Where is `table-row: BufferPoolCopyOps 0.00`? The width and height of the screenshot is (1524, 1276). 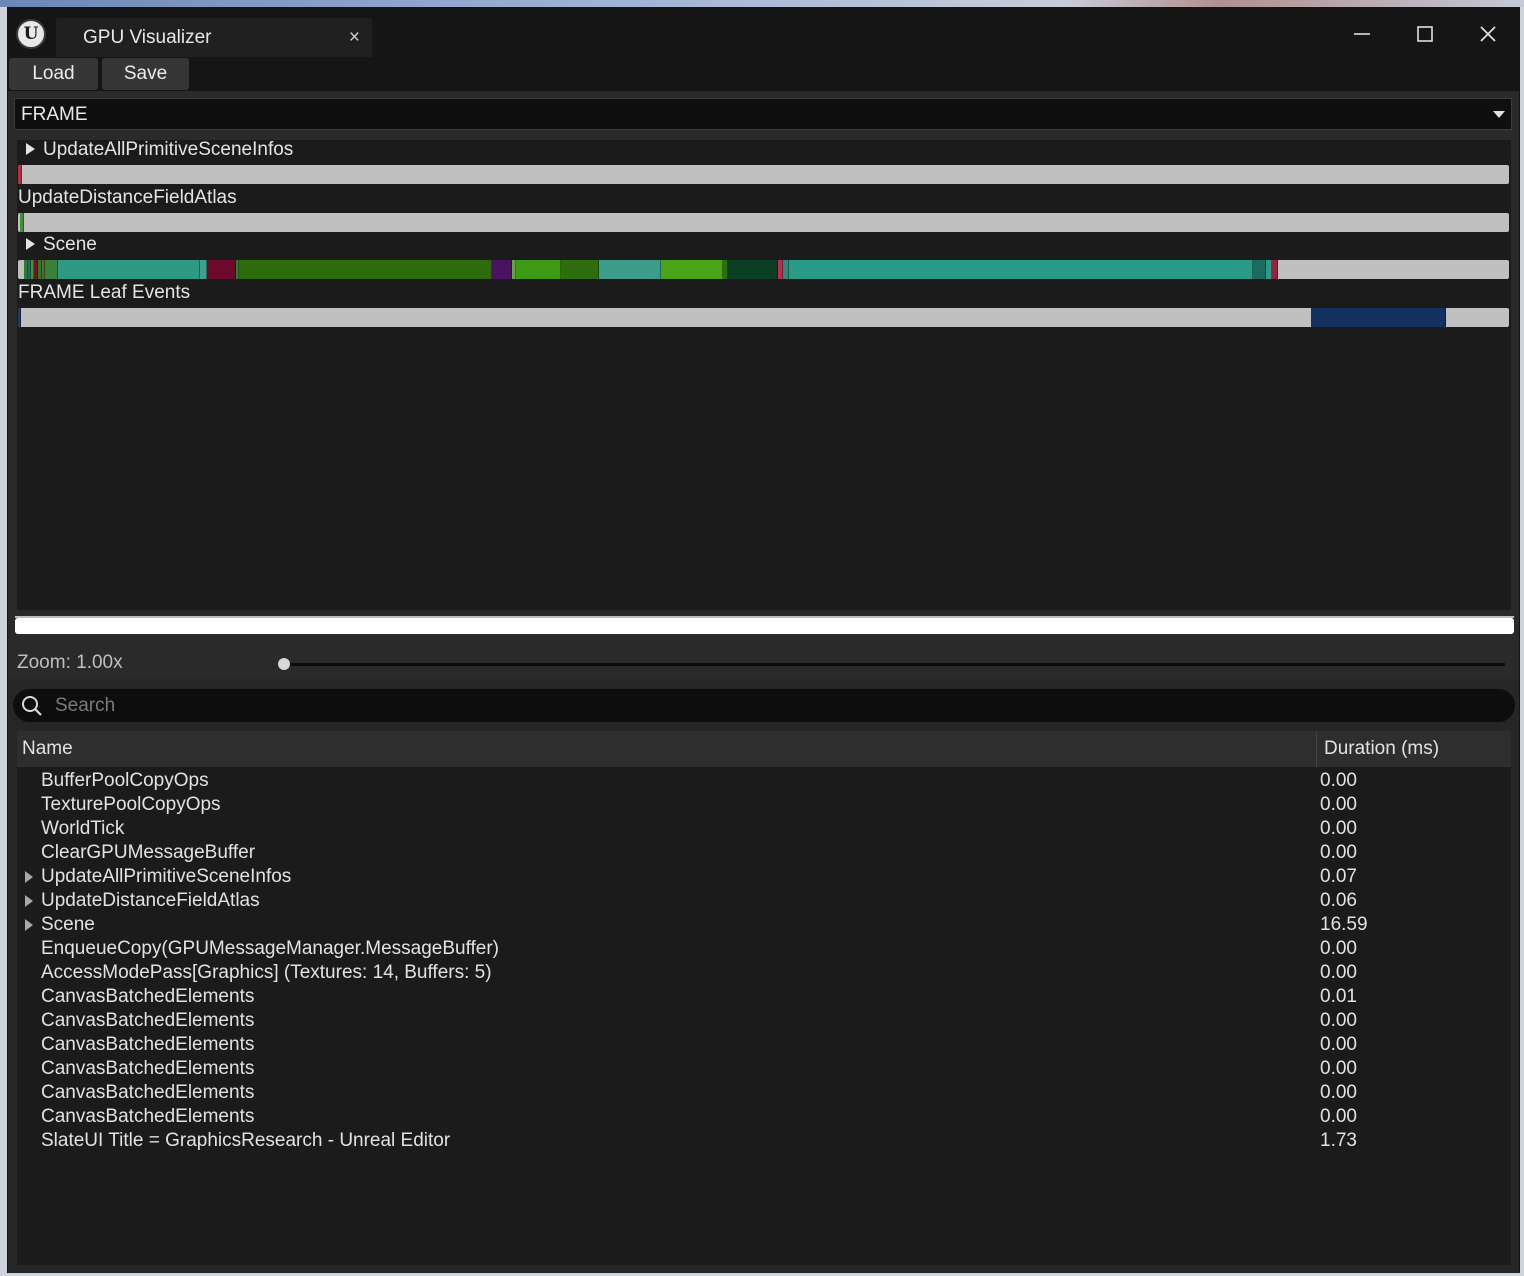 table-row: BufferPoolCopyOps 0.00 is located at coordinates (764, 781).